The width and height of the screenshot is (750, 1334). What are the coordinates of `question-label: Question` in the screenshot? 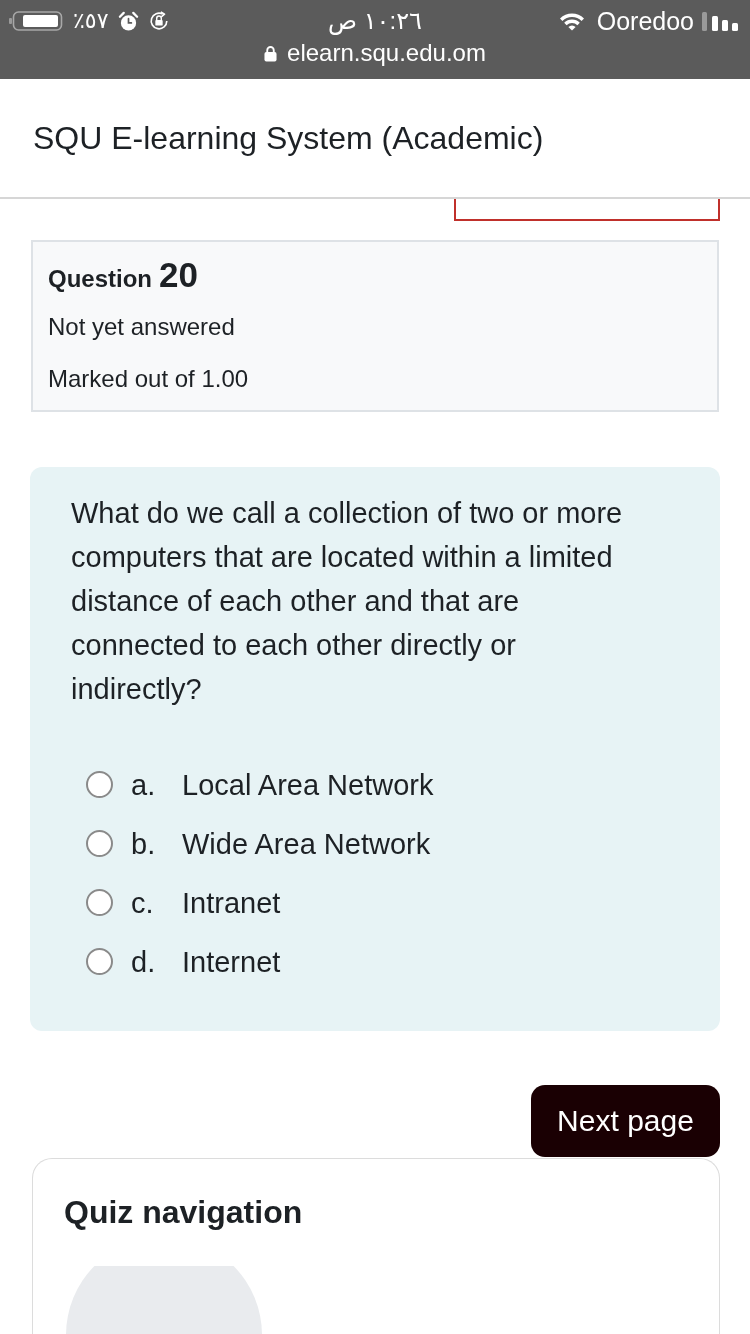 It's located at (100, 279).